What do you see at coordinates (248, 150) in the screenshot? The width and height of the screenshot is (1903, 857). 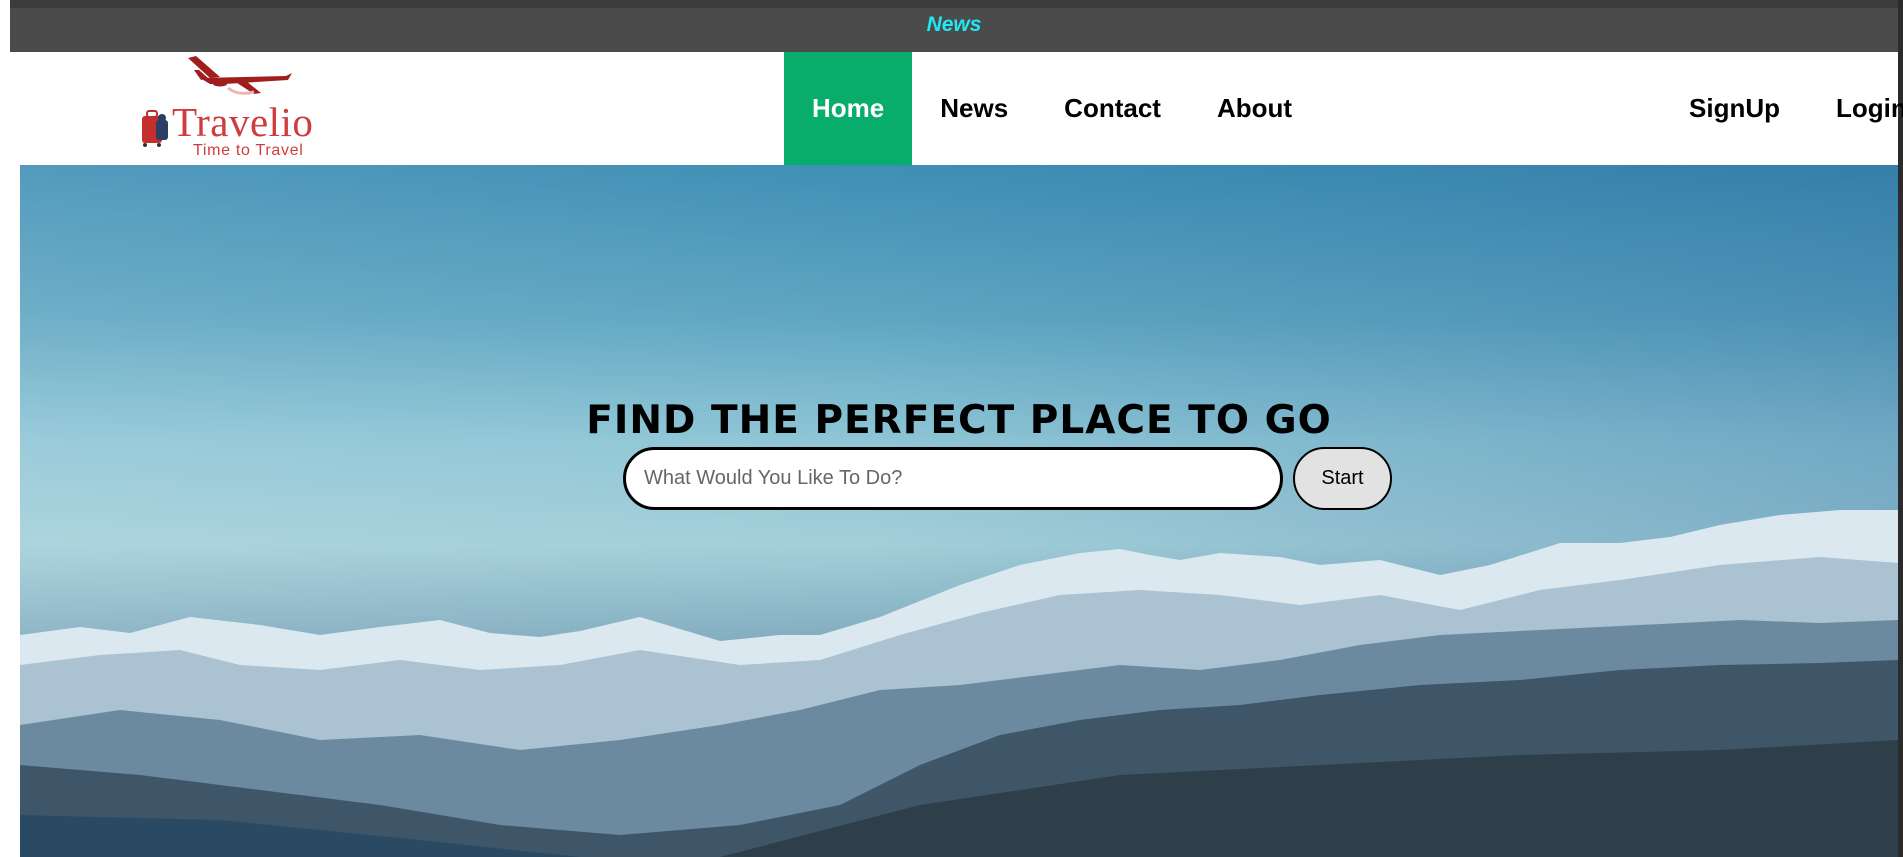 I see `brand-tagline: Time to Travel` at bounding box center [248, 150].